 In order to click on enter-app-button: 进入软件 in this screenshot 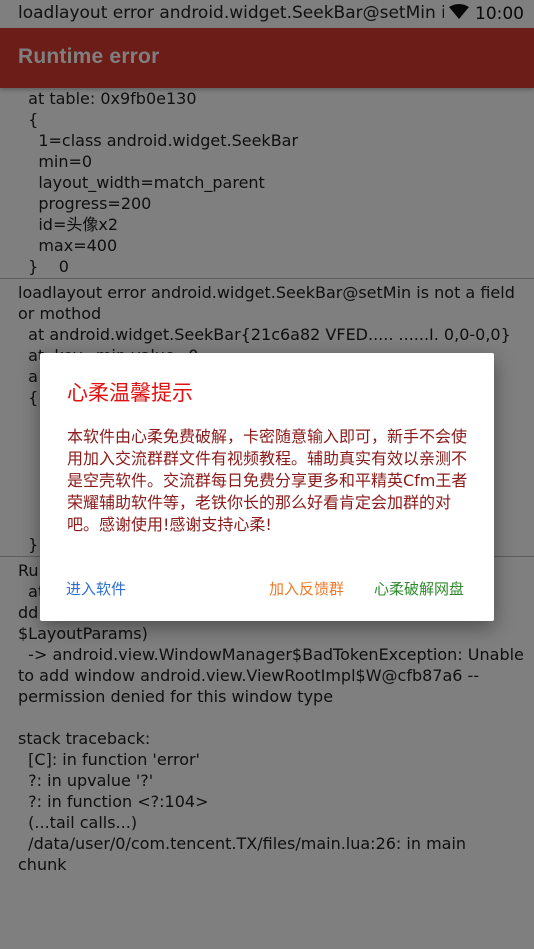, I will do `click(96, 588)`.